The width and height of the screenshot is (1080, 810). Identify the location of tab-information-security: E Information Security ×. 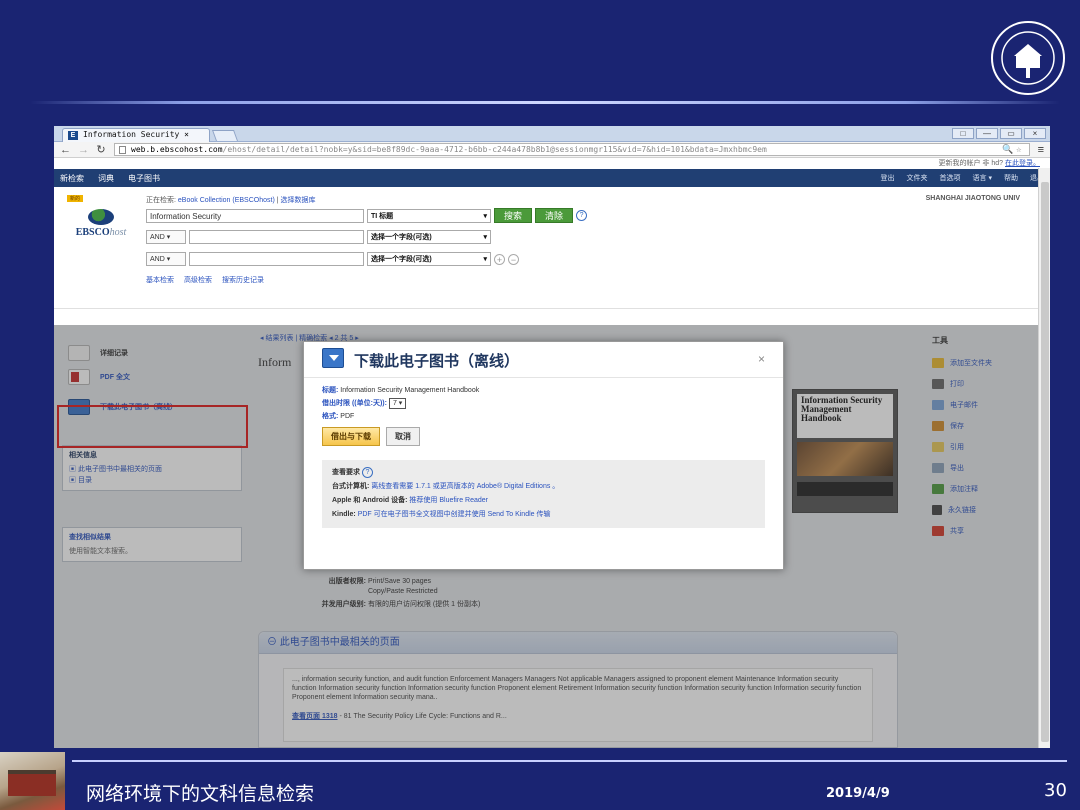
(136, 135).